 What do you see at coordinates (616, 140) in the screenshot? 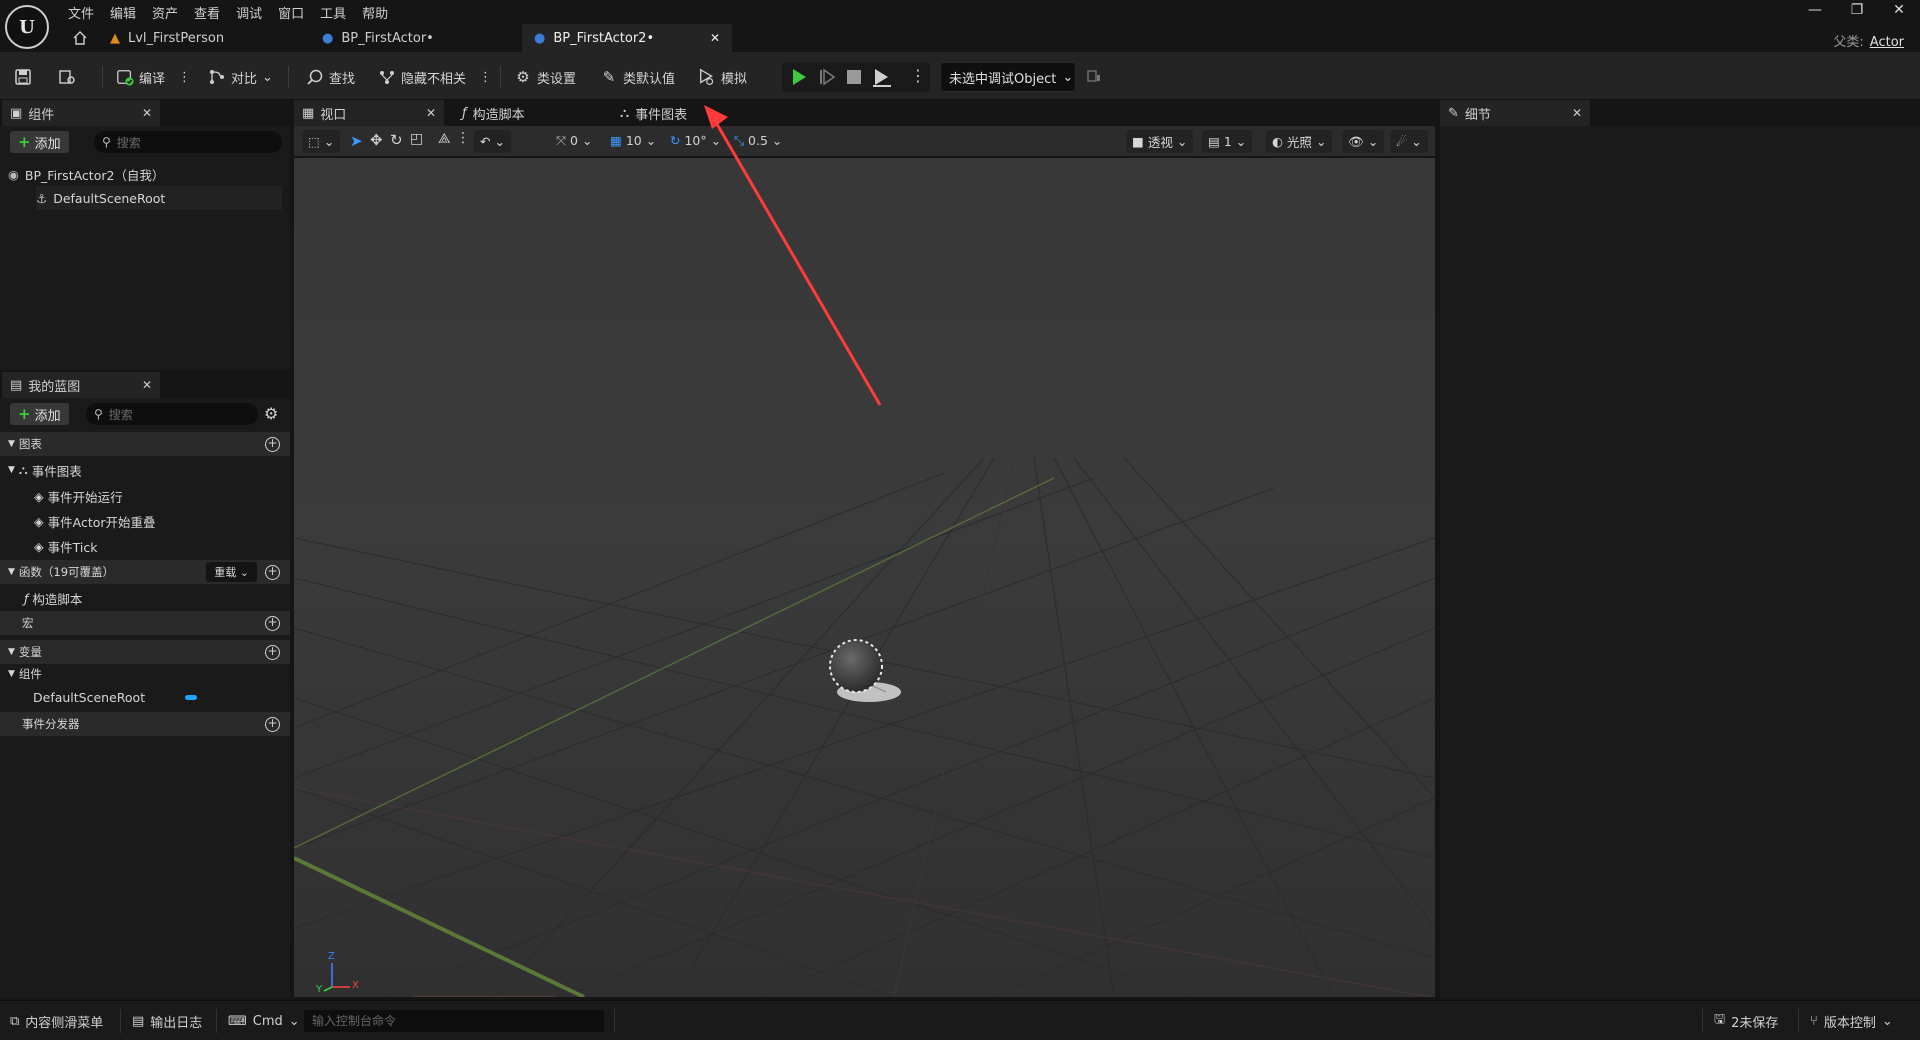
I see `grid-snap-icon: ▦` at bounding box center [616, 140].